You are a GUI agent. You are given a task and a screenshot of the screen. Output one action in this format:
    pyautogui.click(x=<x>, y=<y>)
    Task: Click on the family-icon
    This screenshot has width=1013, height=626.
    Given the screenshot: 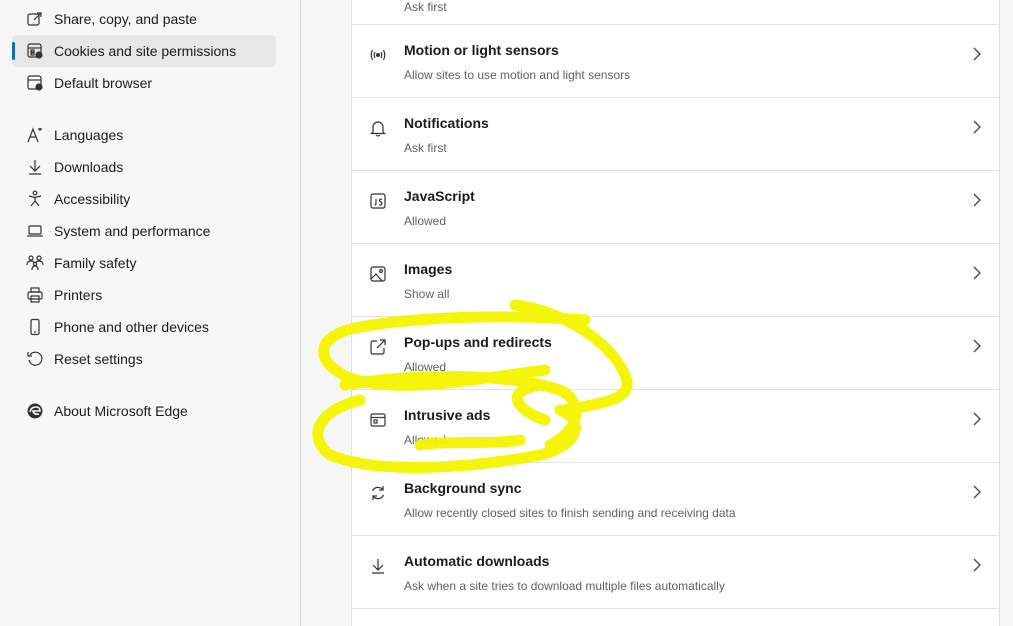 What is the action you would take?
    pyautogui.click(x=35, y=263)
    